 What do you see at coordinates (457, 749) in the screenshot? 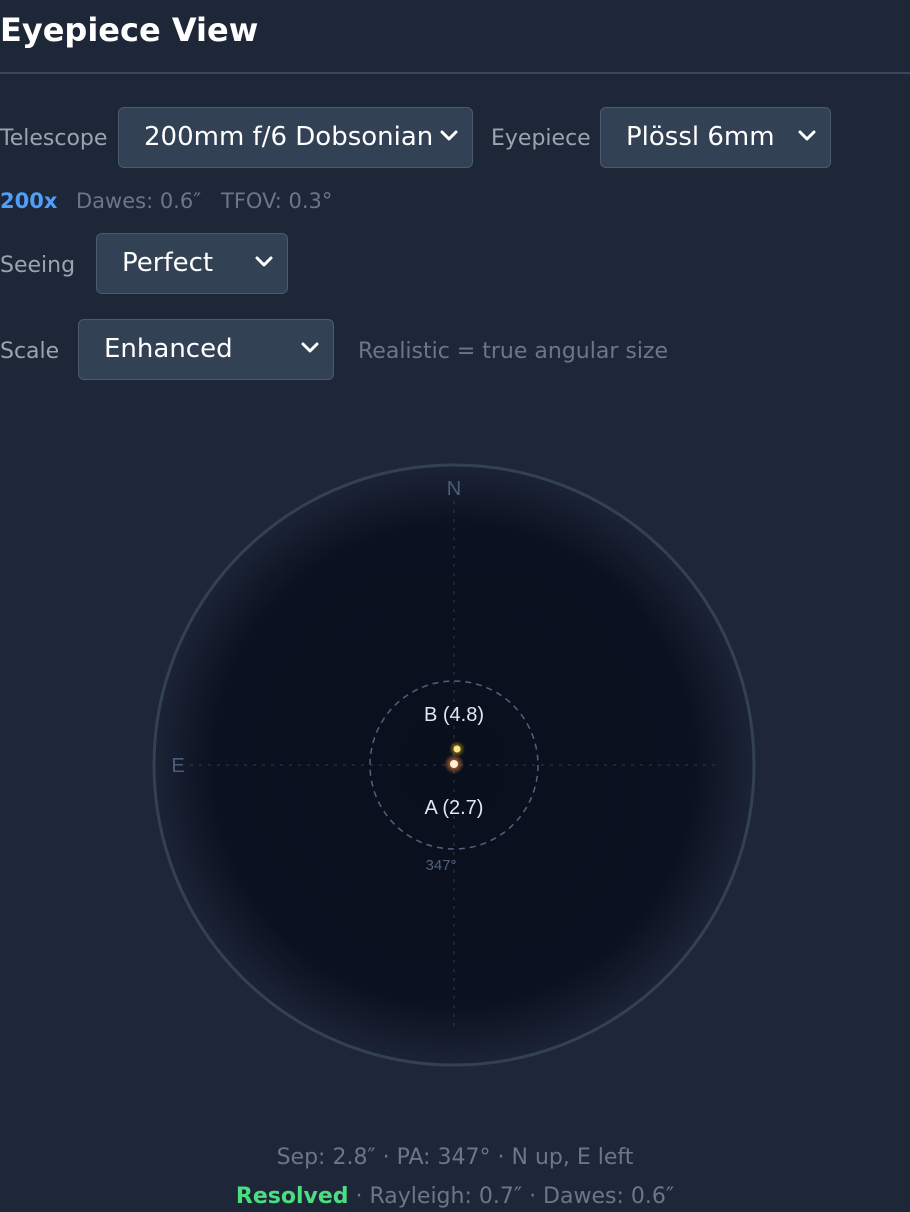
I see `star-b` at bounding box center [457, 749].